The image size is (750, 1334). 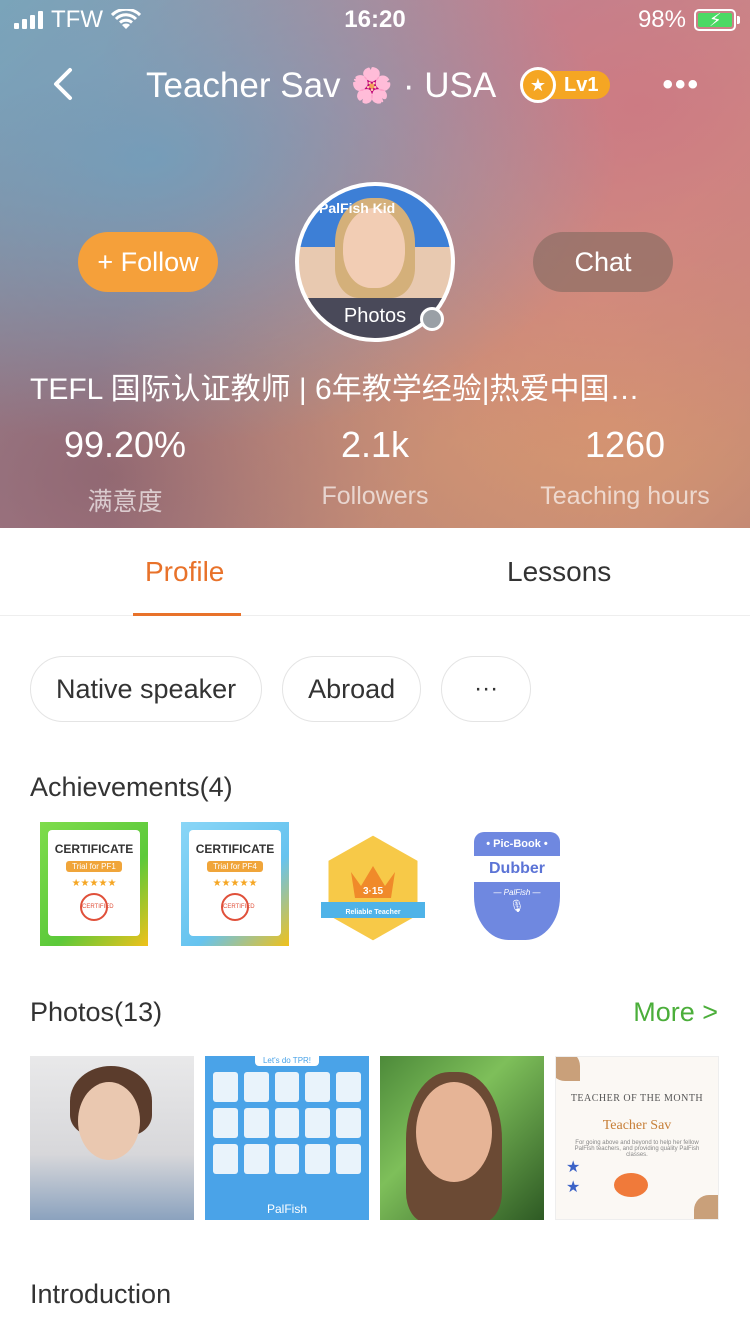 I want to click on tab-profile: Profile, so click(x=184, y=572).